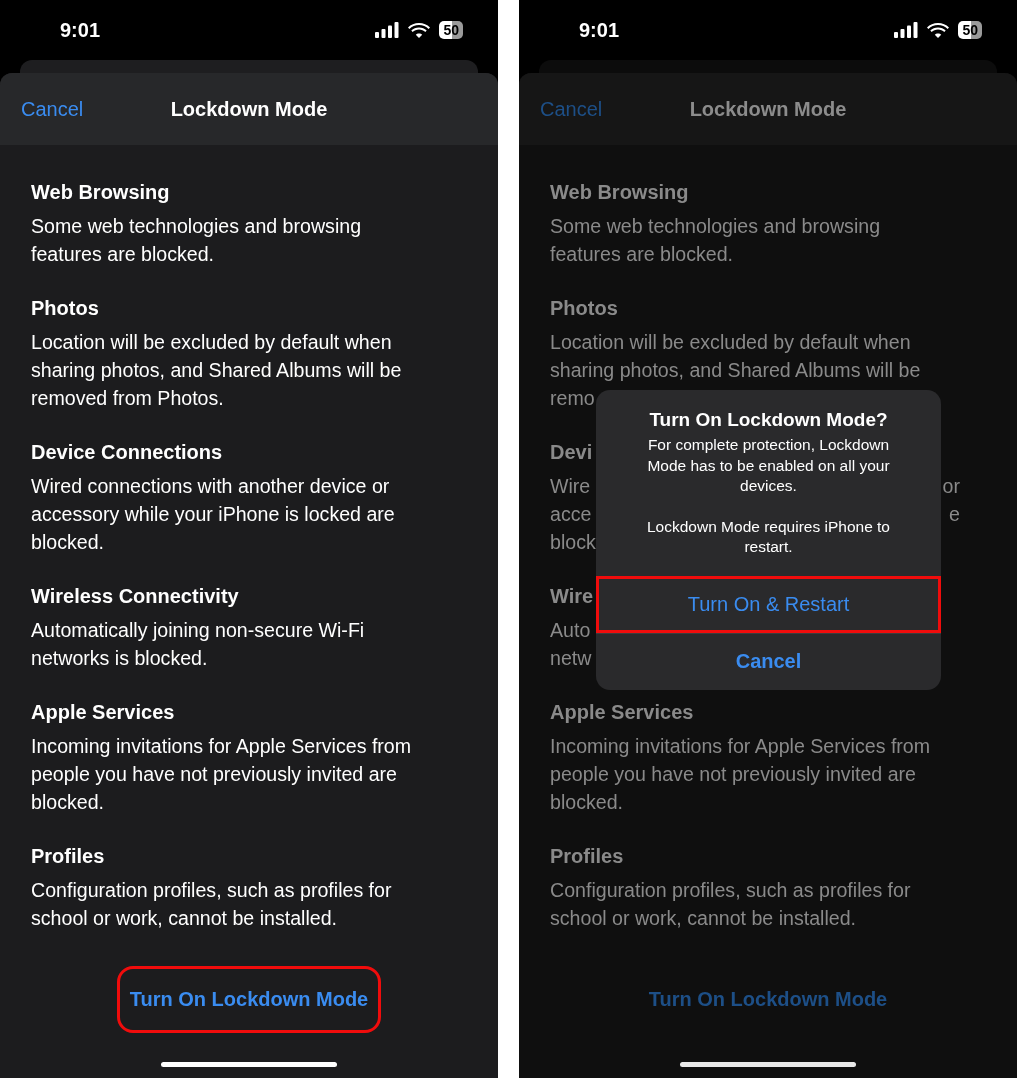  What do you see at coordinates (570, 486) in the screenshot?
I see `section-text: Wire` at bounding box center [570, 486].